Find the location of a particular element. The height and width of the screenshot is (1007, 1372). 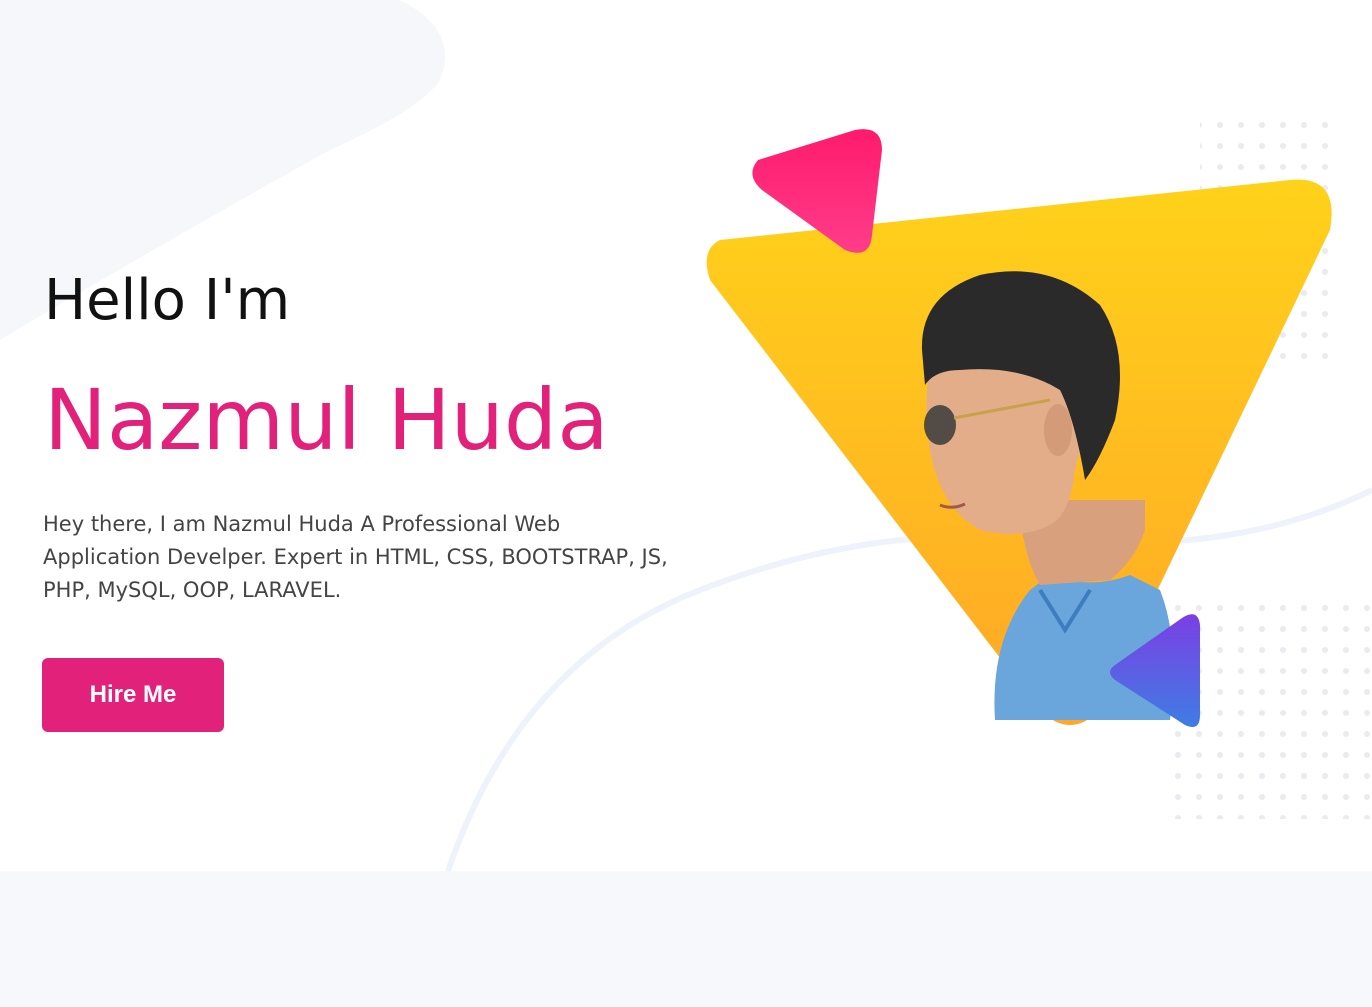

next-section-background is located at coordinates (686, 939).